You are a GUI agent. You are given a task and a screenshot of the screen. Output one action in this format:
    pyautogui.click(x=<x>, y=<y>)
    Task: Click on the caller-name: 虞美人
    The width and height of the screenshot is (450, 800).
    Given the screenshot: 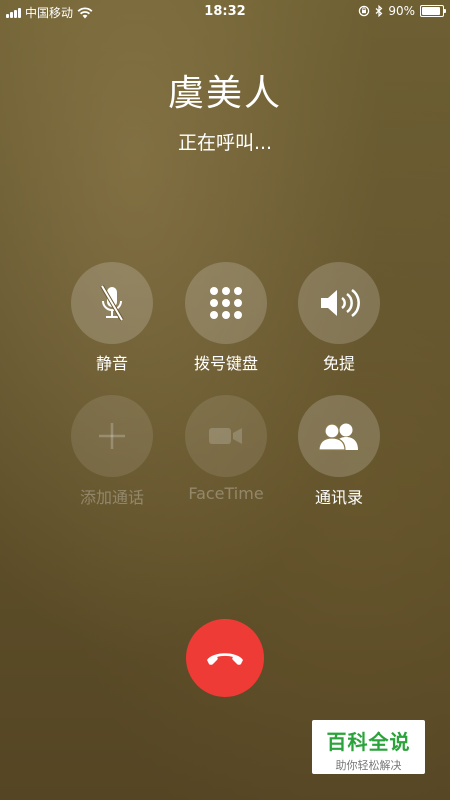 What is the action you would take?
    pyautogui.click(x=224, y=93)
    